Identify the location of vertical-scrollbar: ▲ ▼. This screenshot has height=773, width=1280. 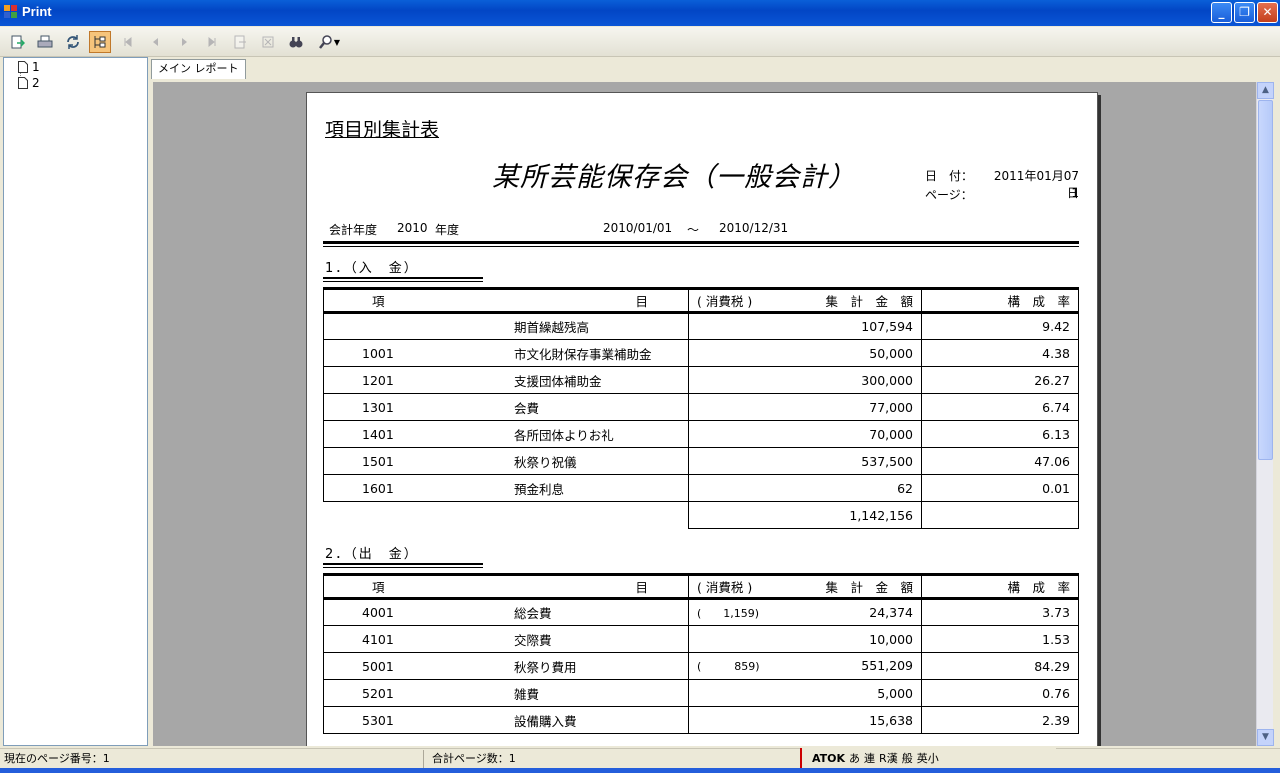
(1265, 414).